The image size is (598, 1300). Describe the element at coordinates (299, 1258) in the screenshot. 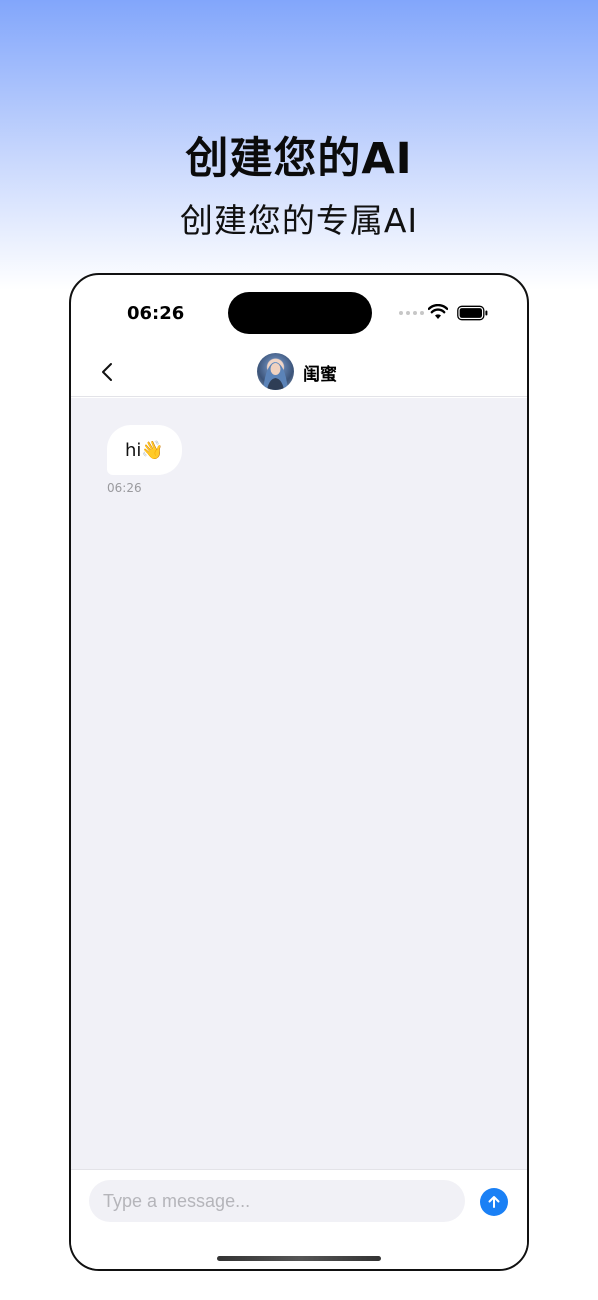

I see `home-indicator` at that location.